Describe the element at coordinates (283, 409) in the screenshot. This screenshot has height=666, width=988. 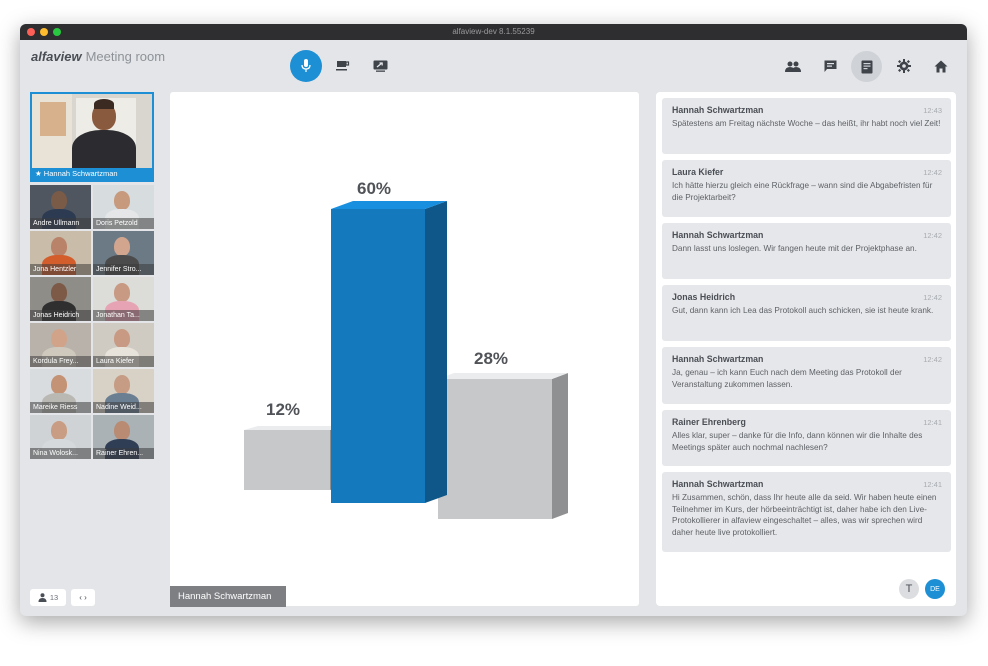
I see `bar-value-label: 12%` at that location.